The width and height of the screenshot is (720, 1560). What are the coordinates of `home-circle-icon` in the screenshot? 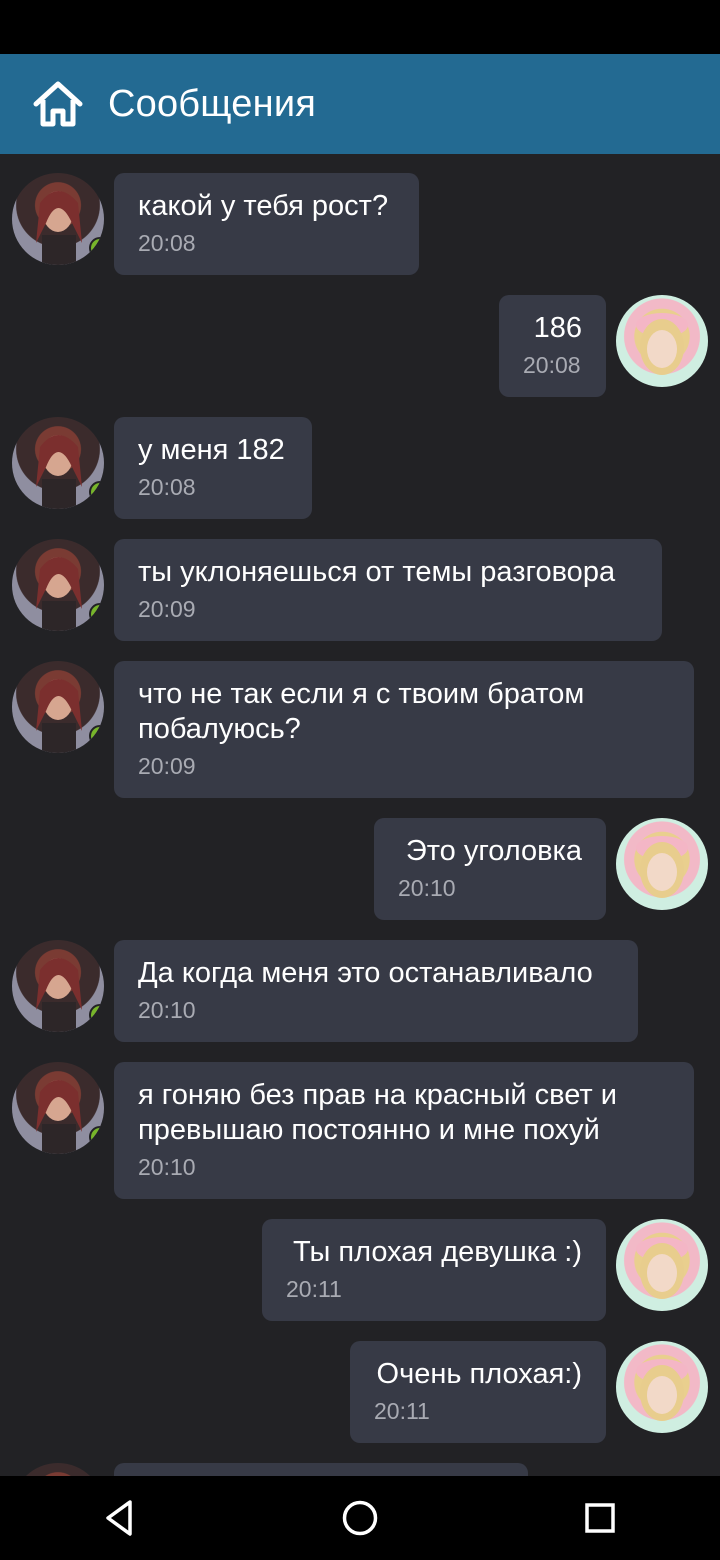 It's located at (360, 1518).